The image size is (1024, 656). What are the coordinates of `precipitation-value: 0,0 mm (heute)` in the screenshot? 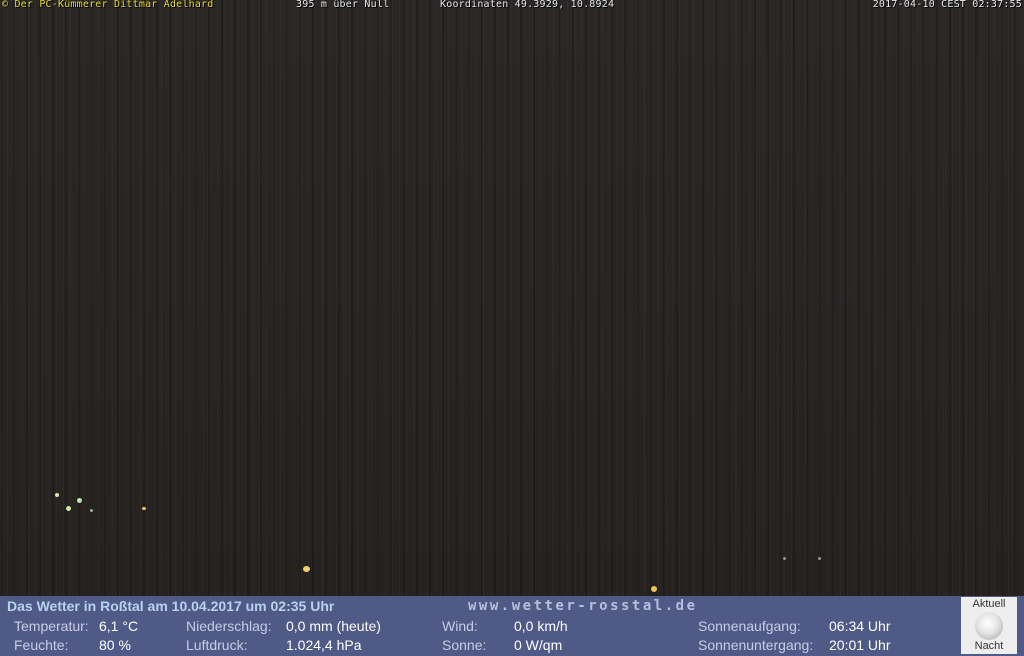 It's located at (333, 626).